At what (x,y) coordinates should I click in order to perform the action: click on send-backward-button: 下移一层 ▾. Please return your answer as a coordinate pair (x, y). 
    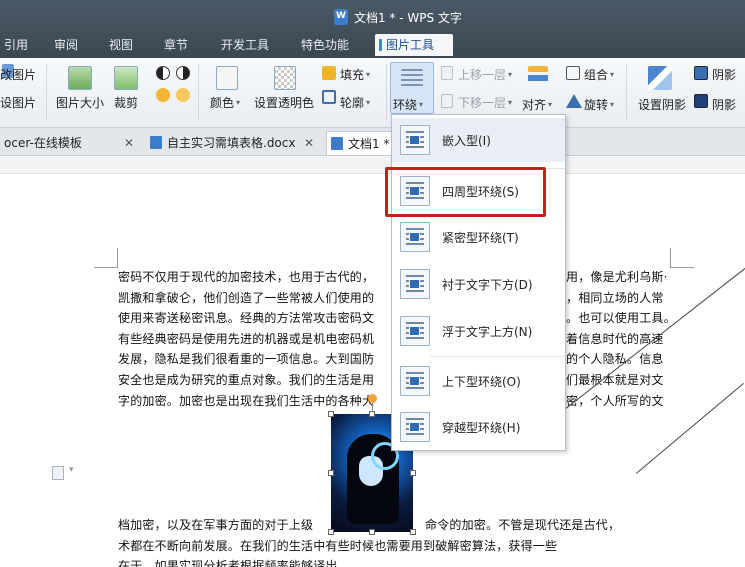
    Looking at the image, I should click on (485, 102).